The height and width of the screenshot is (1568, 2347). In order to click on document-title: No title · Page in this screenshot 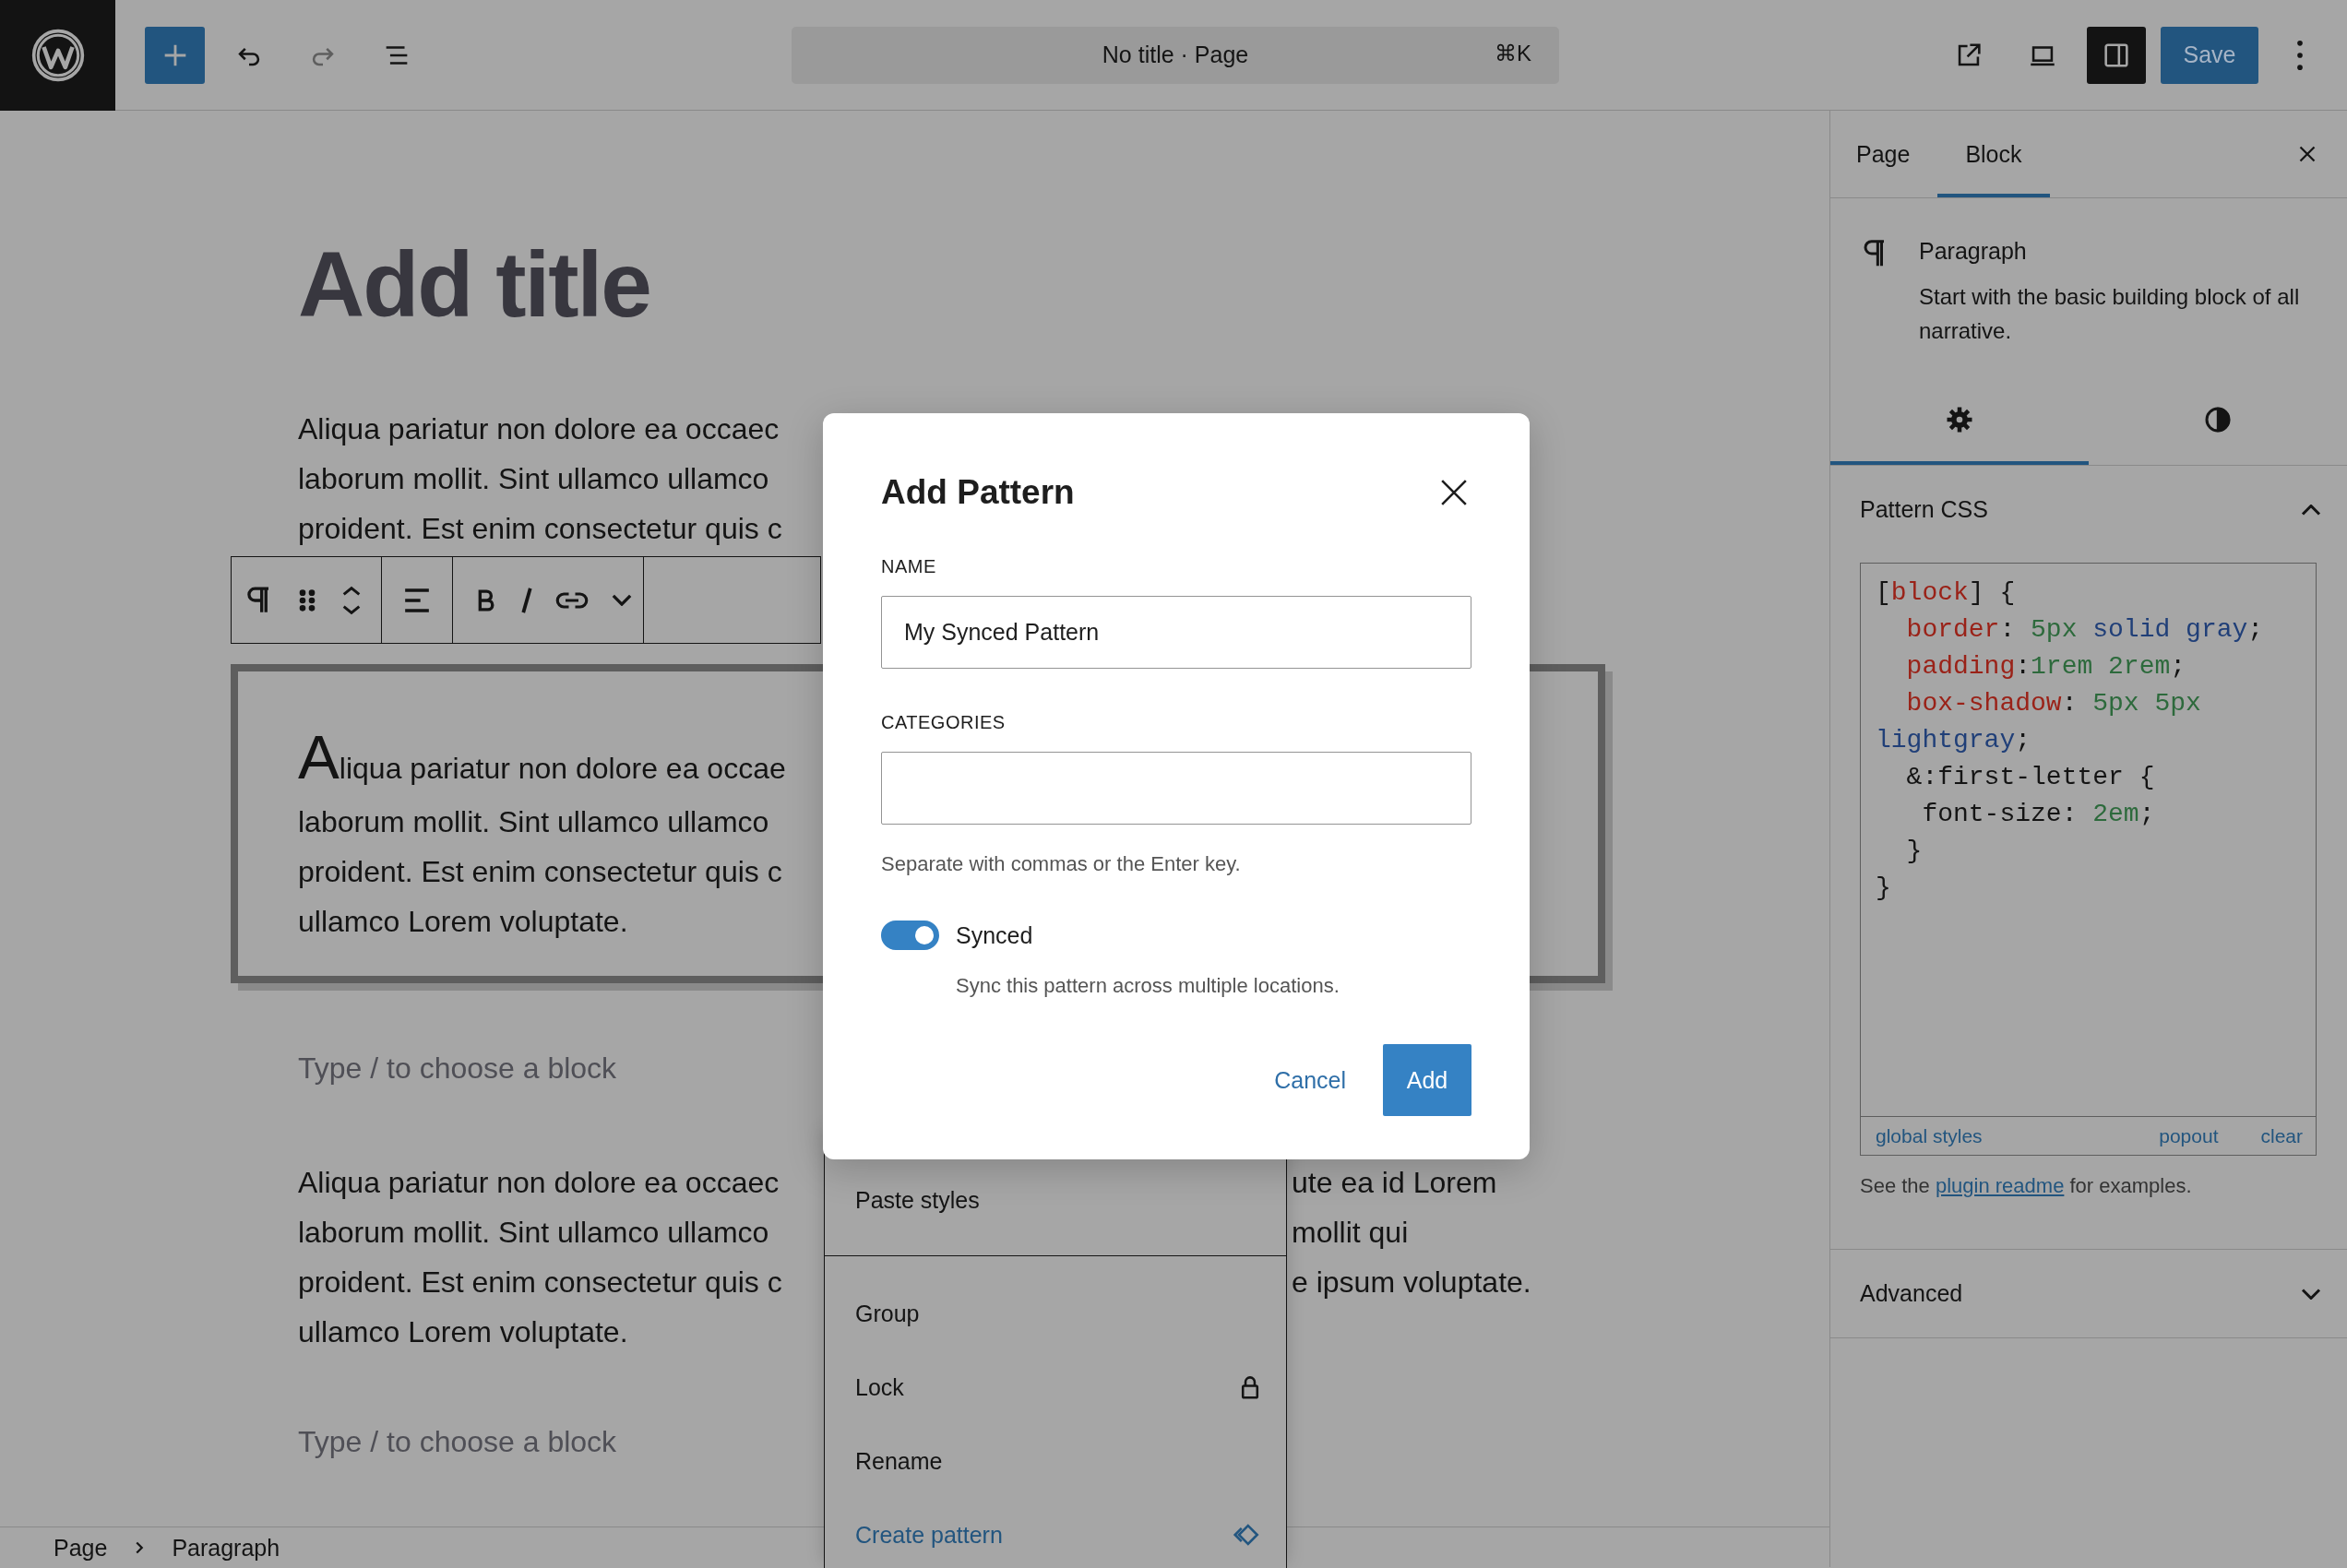, I will do `click(1175, 55)`.